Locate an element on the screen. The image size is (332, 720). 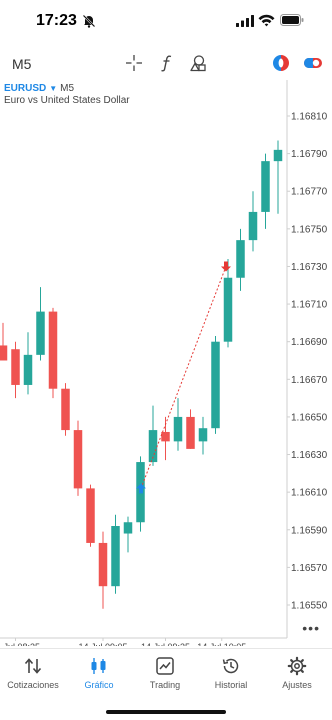
one-click-trading-icon is located at coordinates (281, 63).